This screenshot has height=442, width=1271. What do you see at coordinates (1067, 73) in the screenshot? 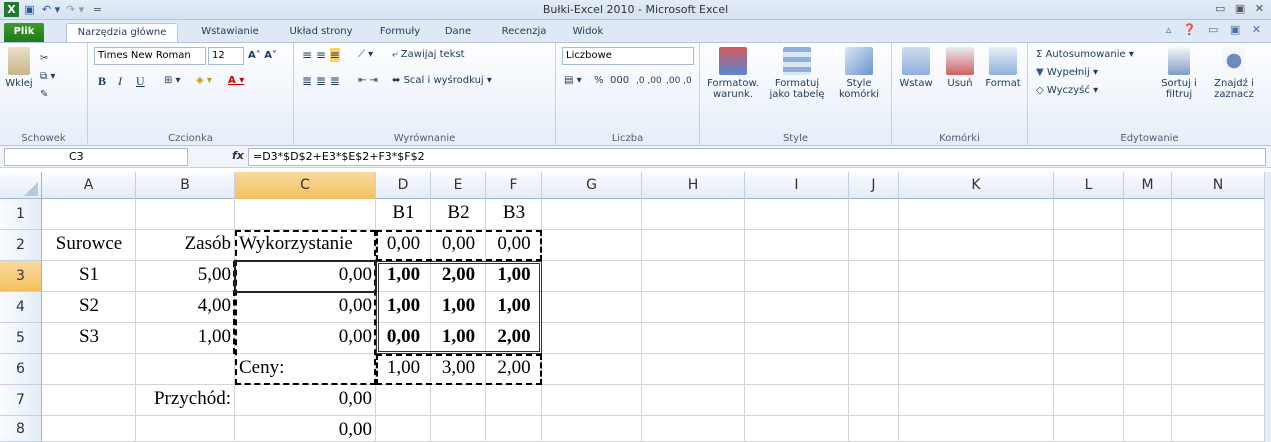
I see `fill-button: ▼ Wypełnij ▾` at bounding box center [1067, 73].